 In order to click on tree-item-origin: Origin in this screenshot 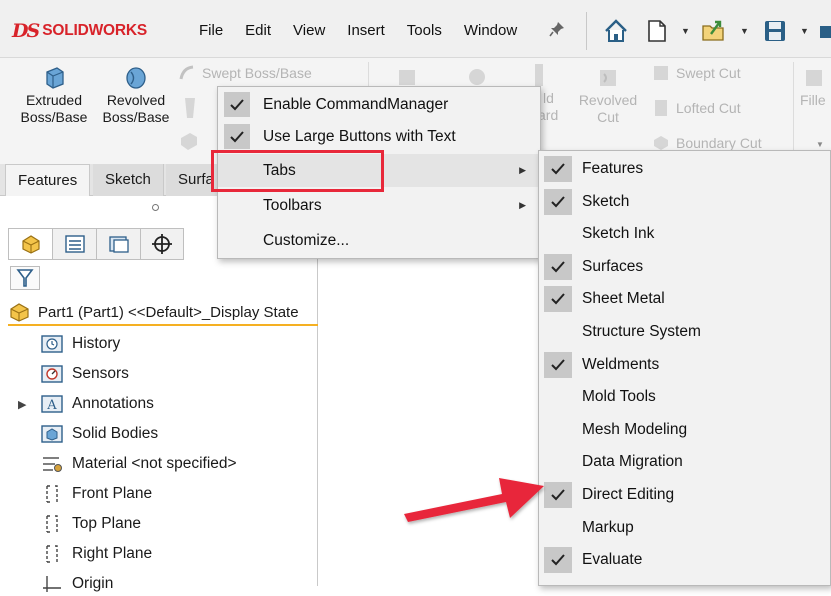, I will do `click(76, 584)`.